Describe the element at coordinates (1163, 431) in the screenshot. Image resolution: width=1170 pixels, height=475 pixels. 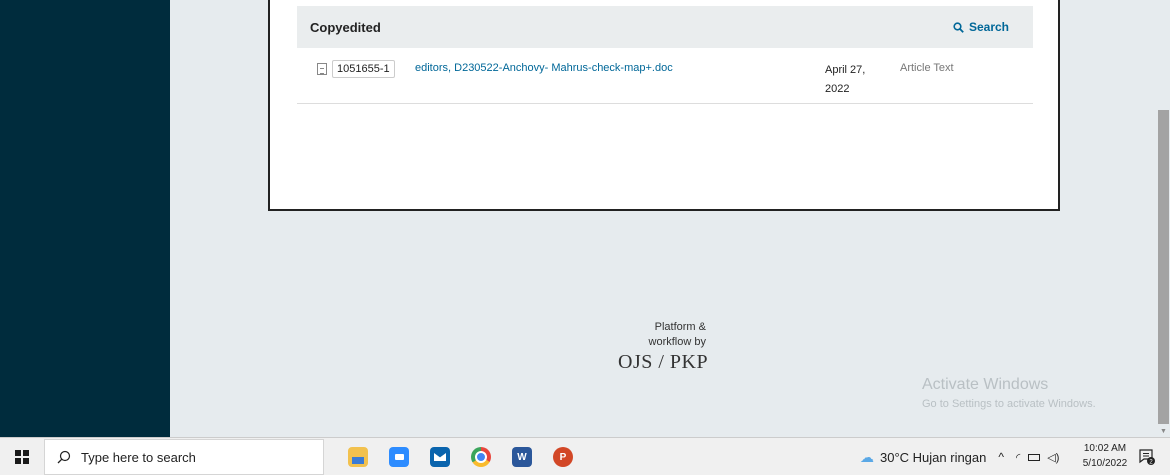
I see `scroll-down-arrow-icon: ▼` at that location.